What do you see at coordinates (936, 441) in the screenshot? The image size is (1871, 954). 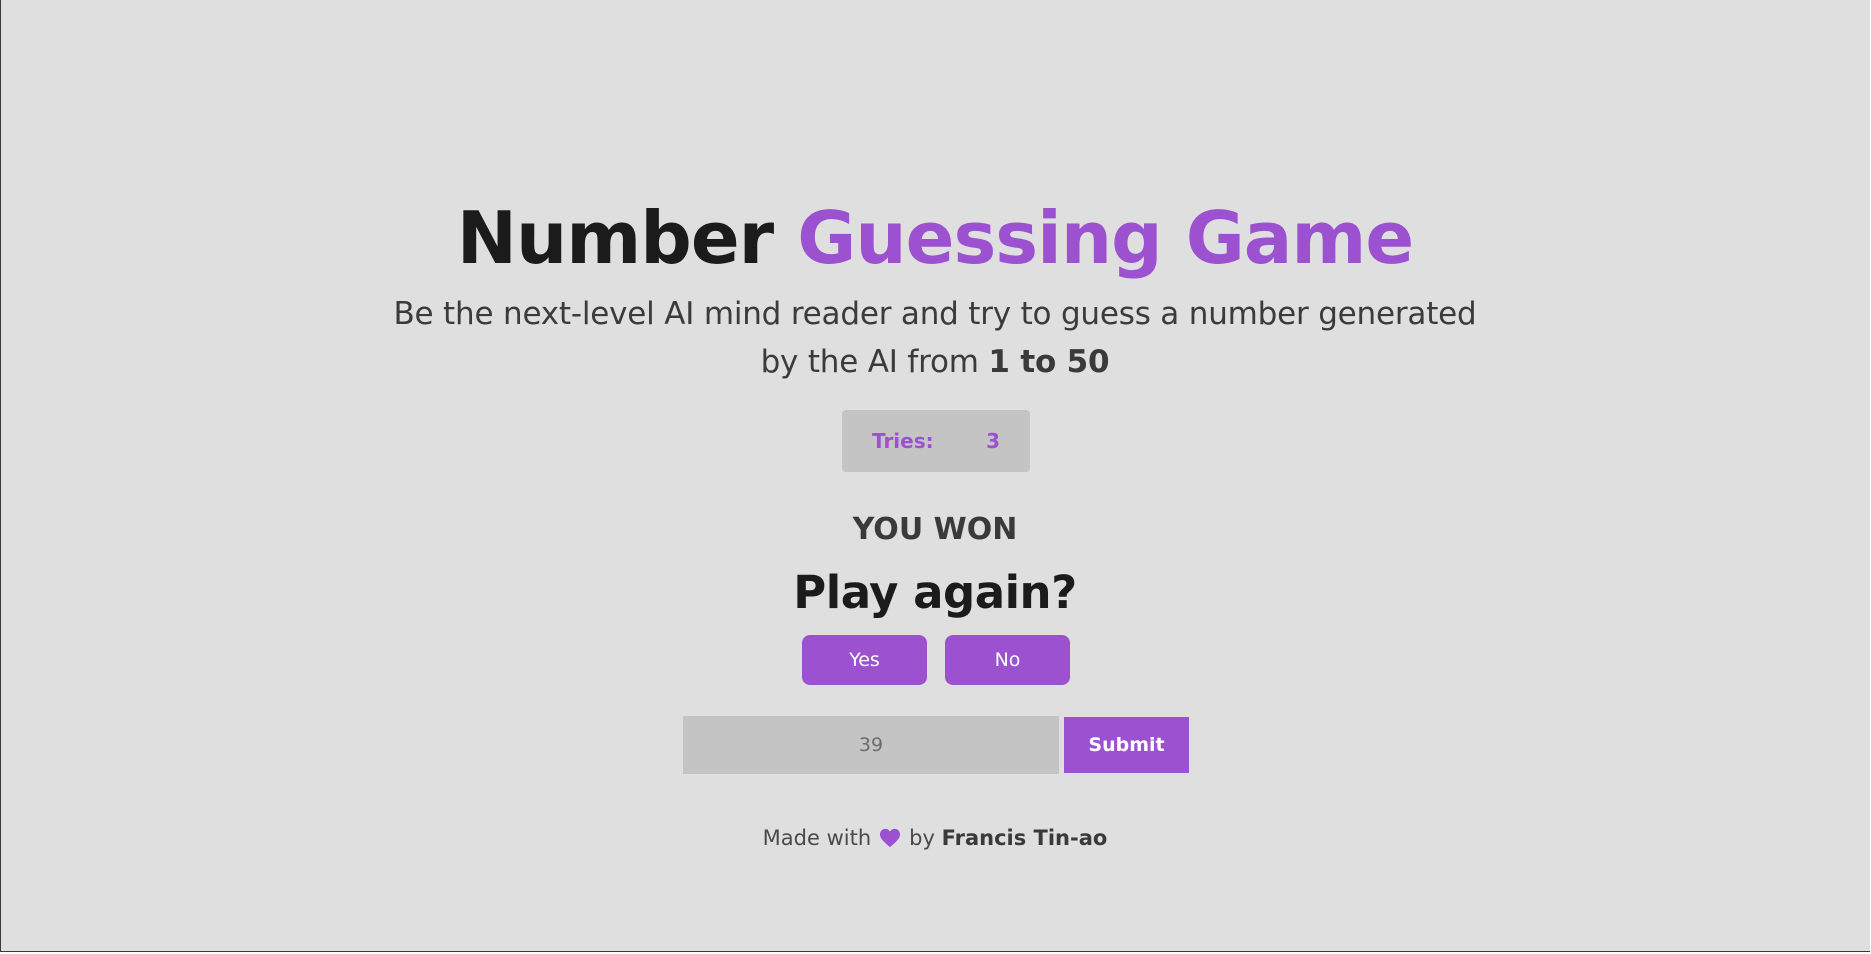 I see `tries-counter: Tries: 3` at bounding box center [936, 441].